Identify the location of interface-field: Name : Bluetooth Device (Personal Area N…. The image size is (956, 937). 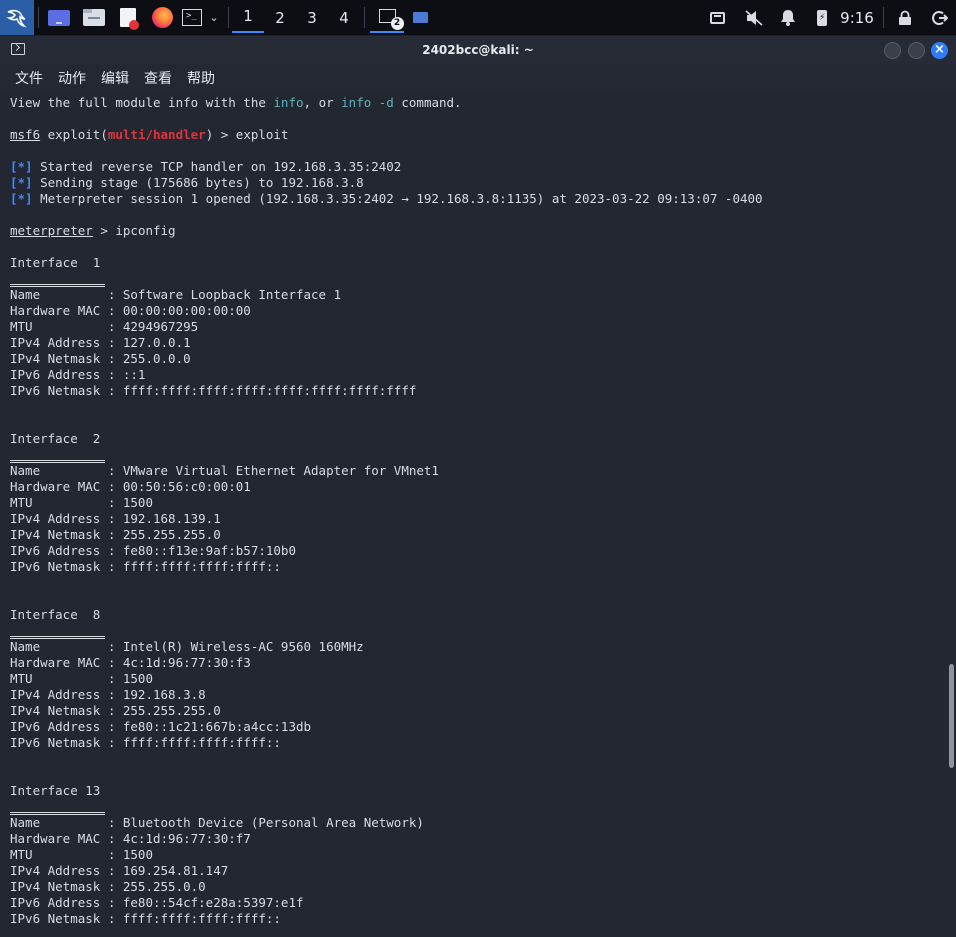
(217, 822).